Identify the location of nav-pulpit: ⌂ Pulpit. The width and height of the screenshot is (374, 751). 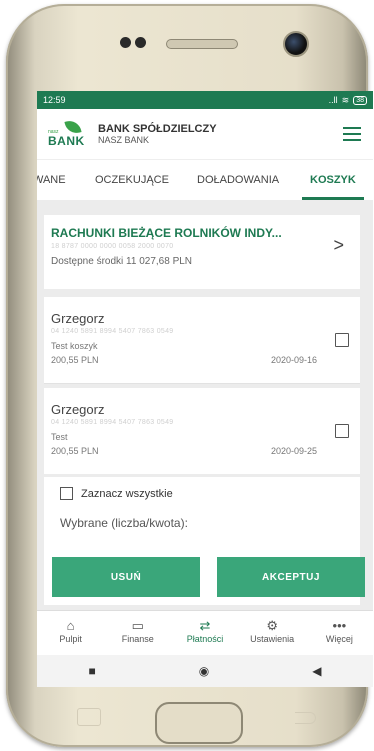
(71, 633).